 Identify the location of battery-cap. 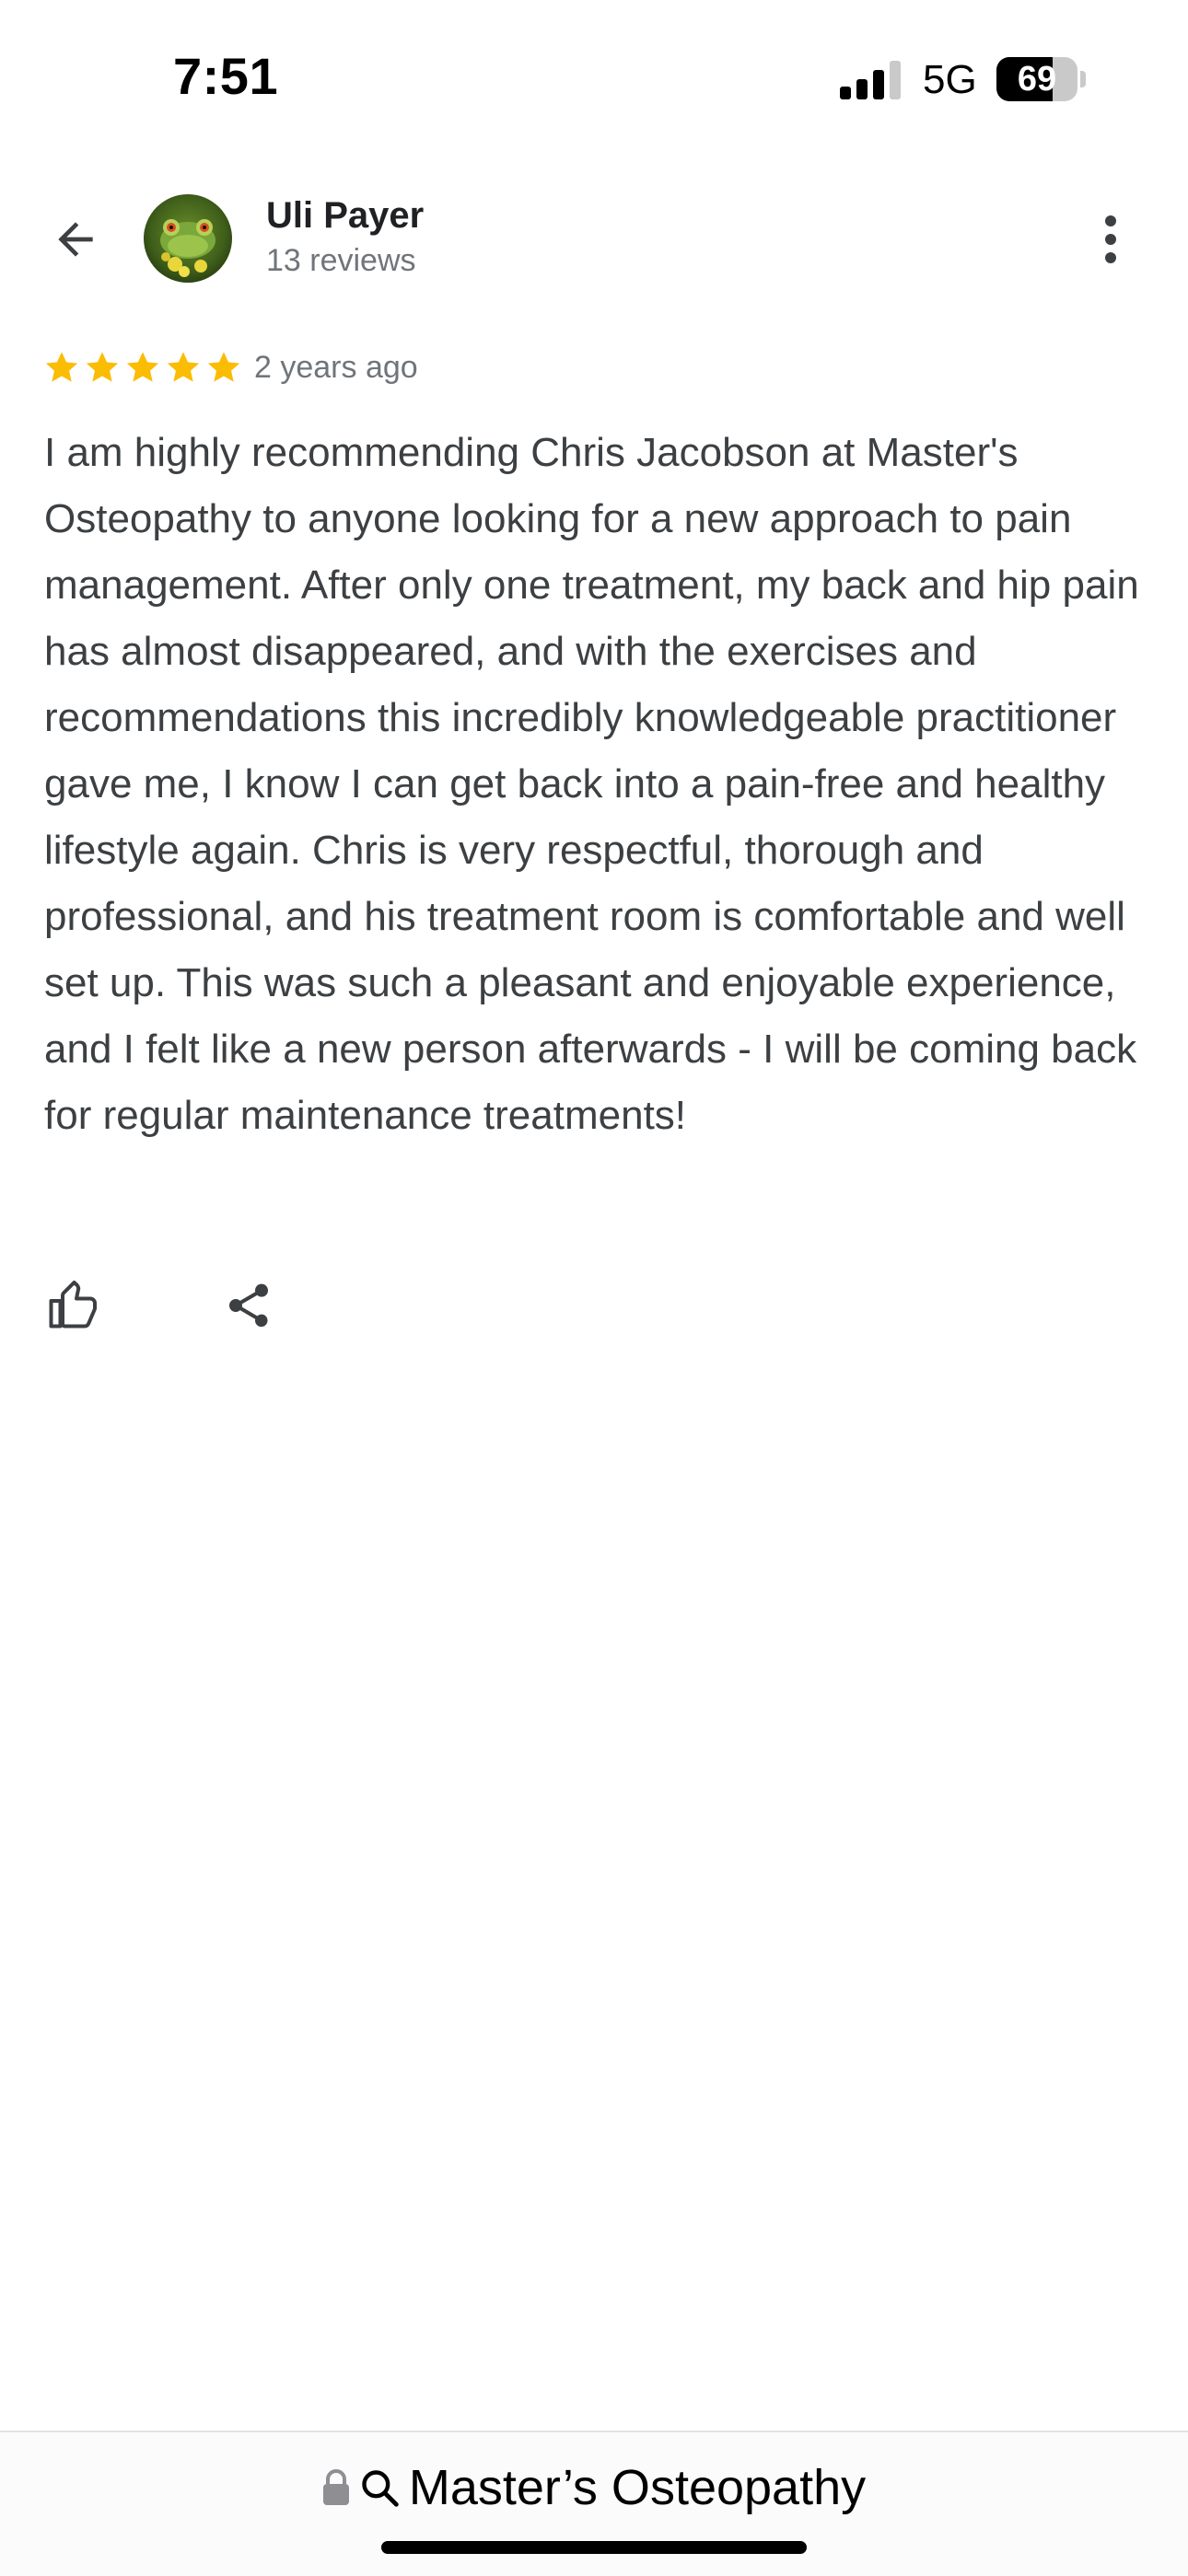
(1083, 79).